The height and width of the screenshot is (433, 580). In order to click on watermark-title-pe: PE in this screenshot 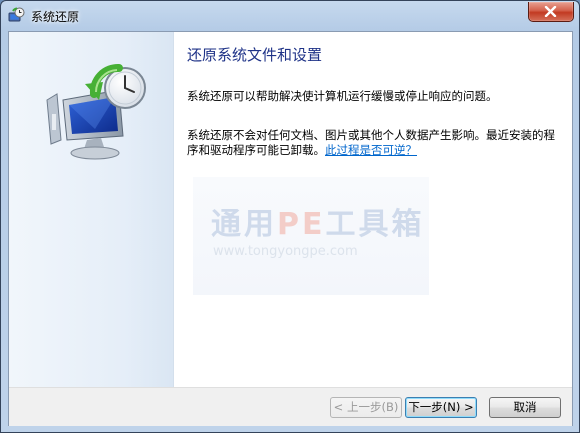, I will do `click(301, 224)`.